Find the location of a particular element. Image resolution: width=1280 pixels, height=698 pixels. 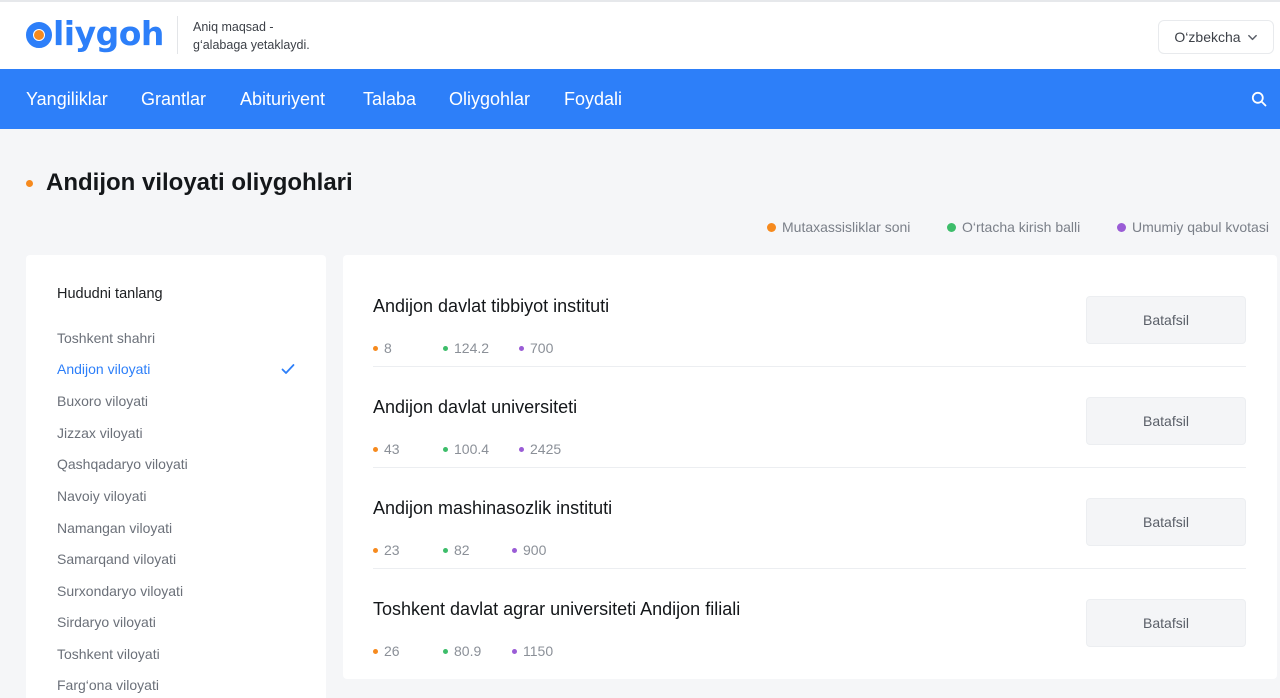

legend-label: Mutaxassisliklar soni is located at coordinates (846, 227).